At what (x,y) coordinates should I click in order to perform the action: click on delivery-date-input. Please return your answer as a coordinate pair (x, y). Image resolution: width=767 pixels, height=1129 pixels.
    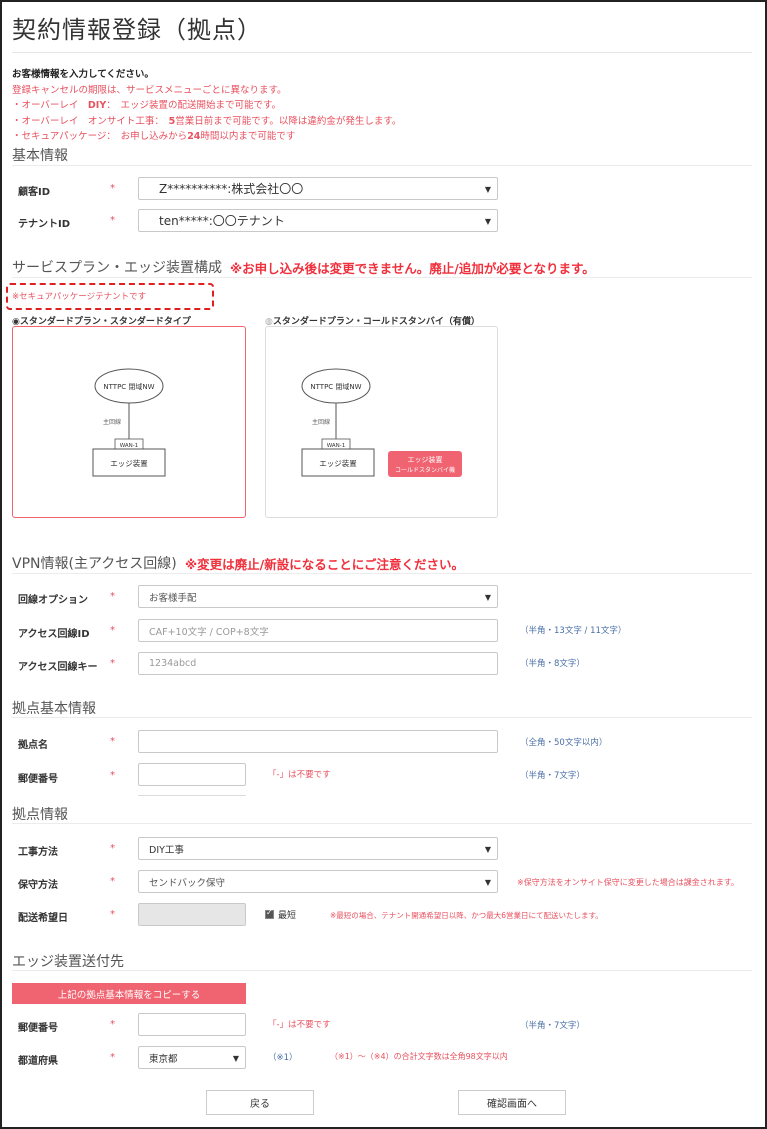
    Looking at the image, I should click on (192, 914).